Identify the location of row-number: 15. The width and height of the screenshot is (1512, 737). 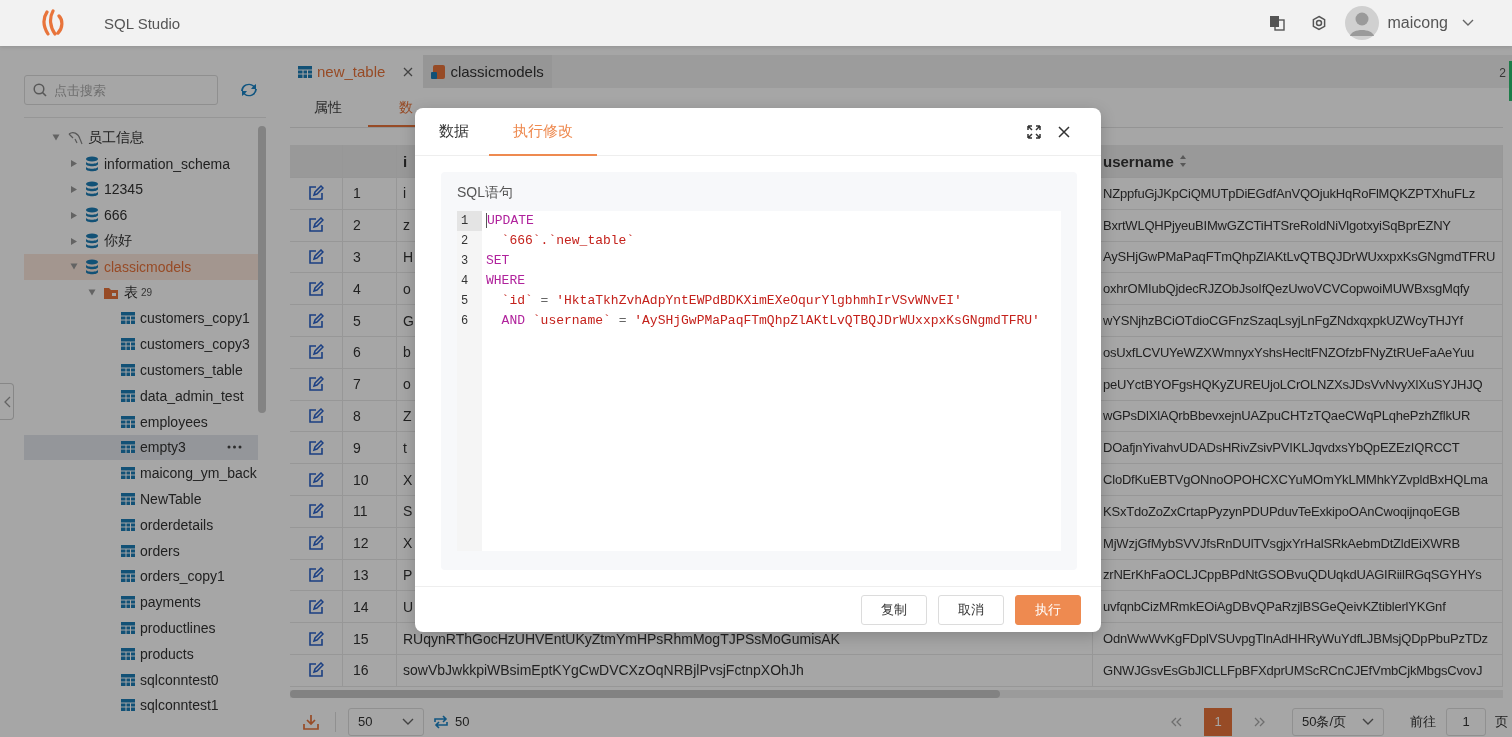
(370, 638).